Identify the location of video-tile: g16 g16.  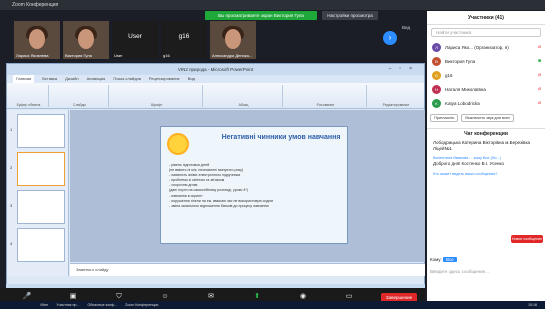
(184, 40).